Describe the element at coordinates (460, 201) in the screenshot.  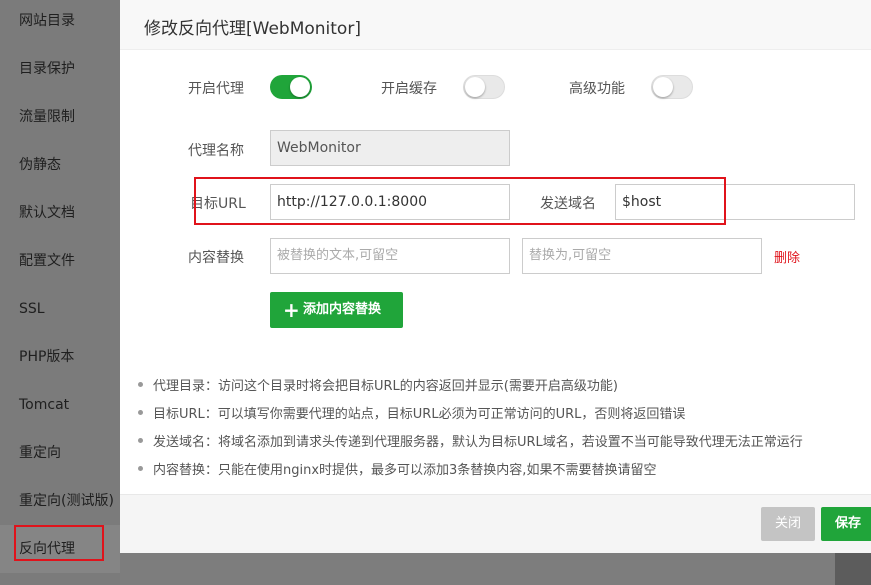
I see `highlight-box-url` at that location.